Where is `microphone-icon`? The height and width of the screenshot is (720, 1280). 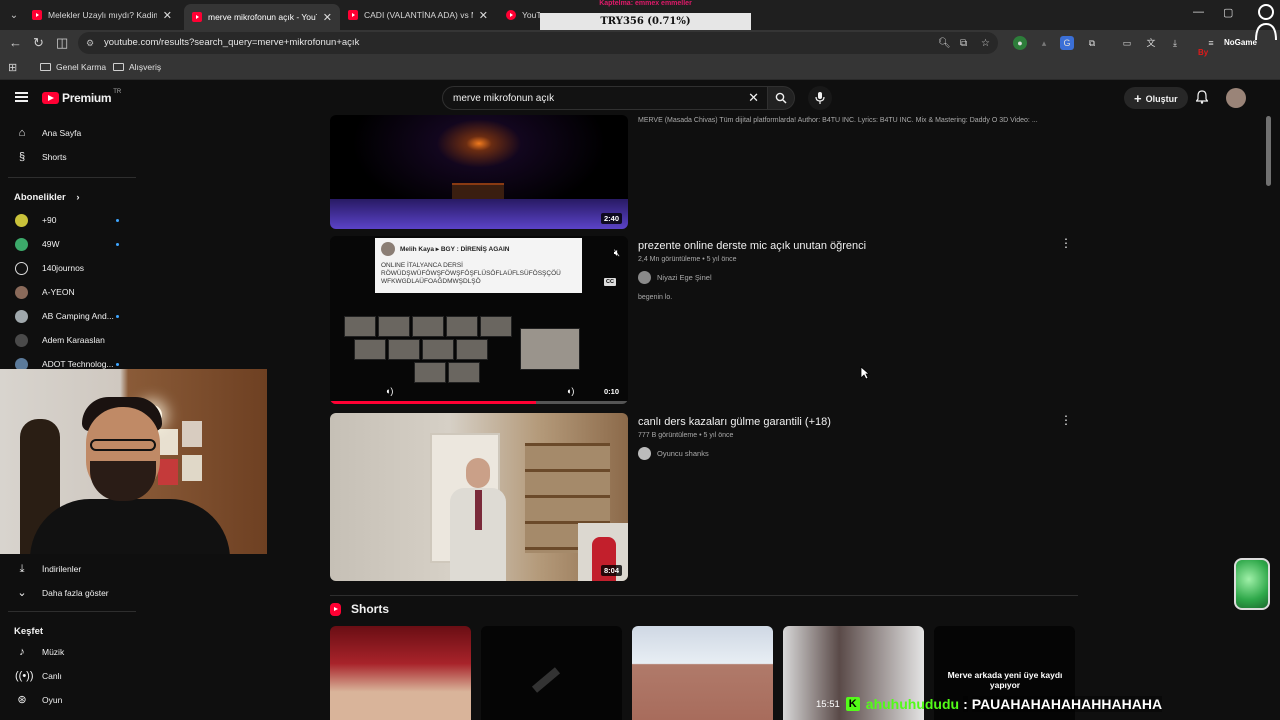 microphone-icon is located at coordinates (820, 98).